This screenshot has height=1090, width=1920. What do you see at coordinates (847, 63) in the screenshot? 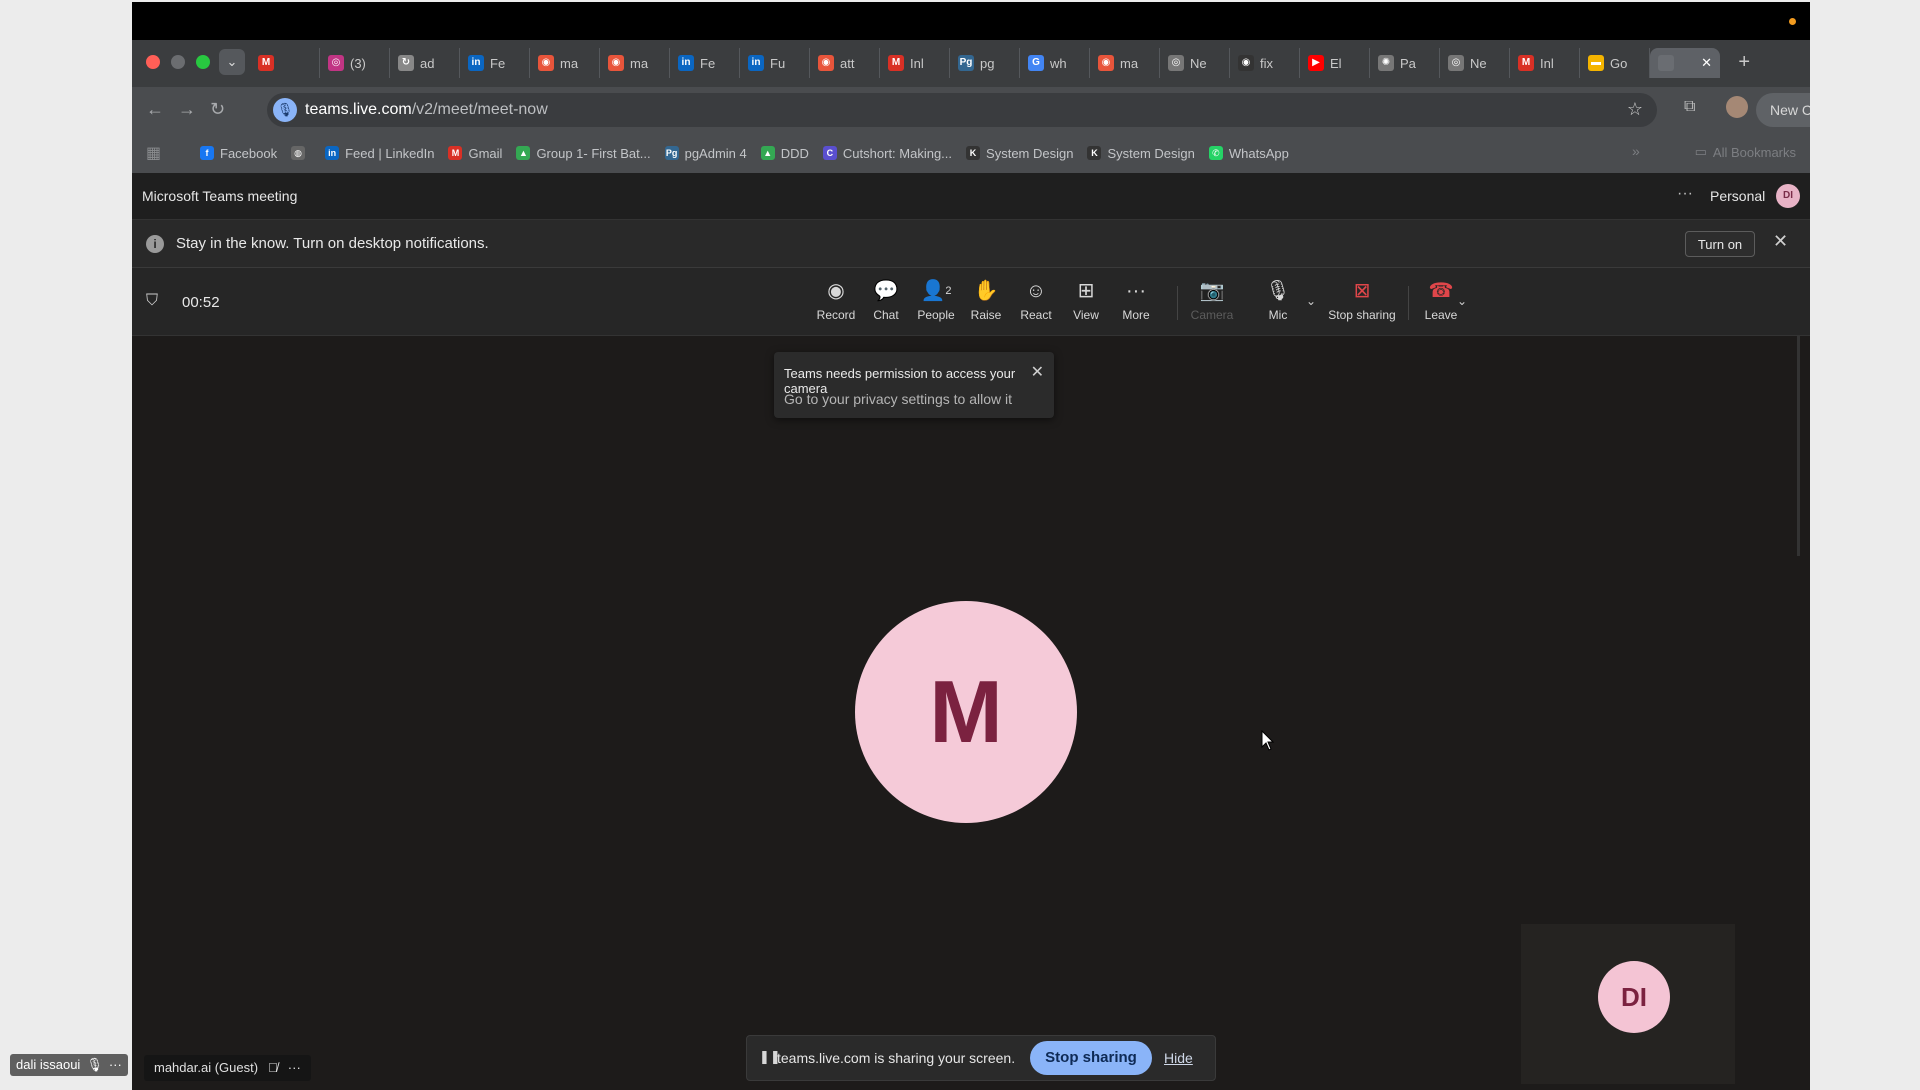
I see `tab-label: att` at bounding box center [847, 63].